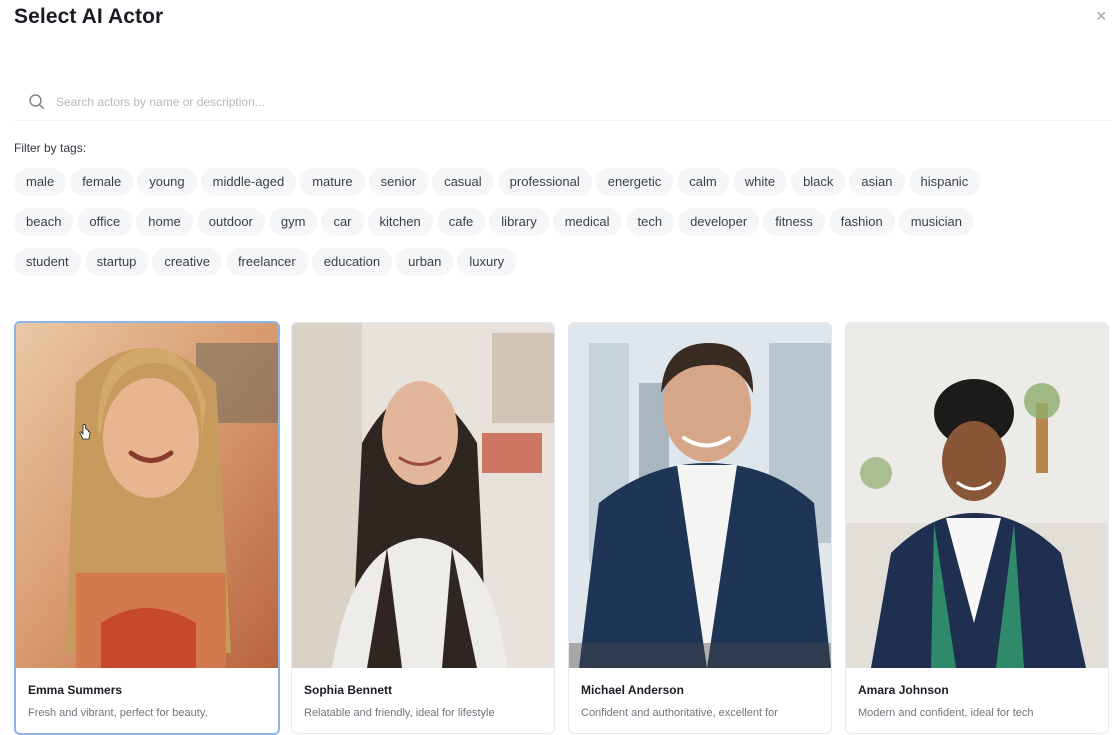 The height and width of the screenshot is (735, 1112). Describe the element at coordinates (398, 182) in the screenshot. I see `tag-filter-senior: senior` at that location.